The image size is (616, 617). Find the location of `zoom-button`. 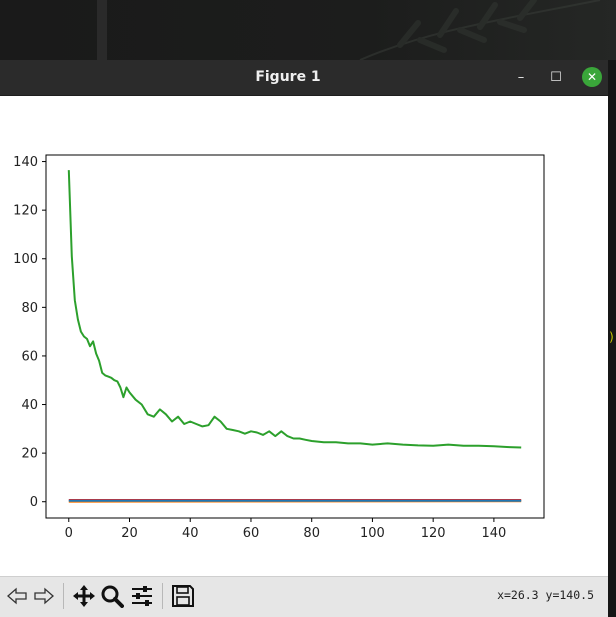

zoom-button is located at coordinates (112, 596).